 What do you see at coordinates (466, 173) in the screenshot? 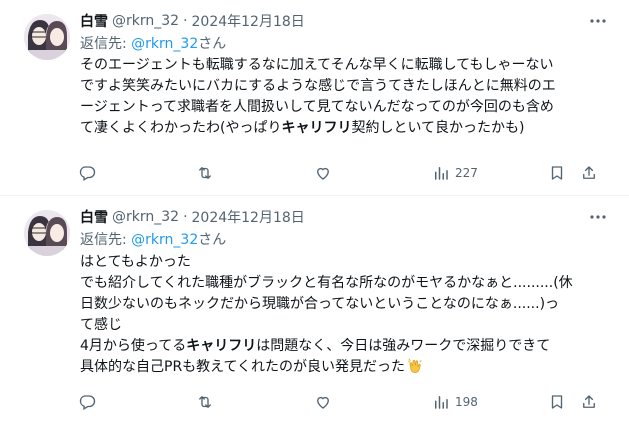
I see `views-count: 227` at bounding box center [466, 173].